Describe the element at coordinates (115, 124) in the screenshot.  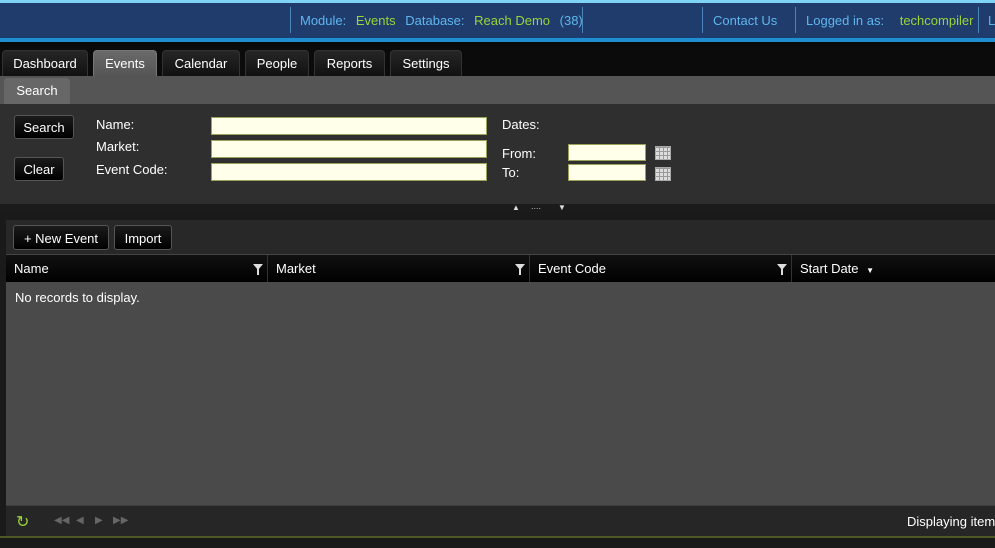
I see `name-label: Name:` at that location.